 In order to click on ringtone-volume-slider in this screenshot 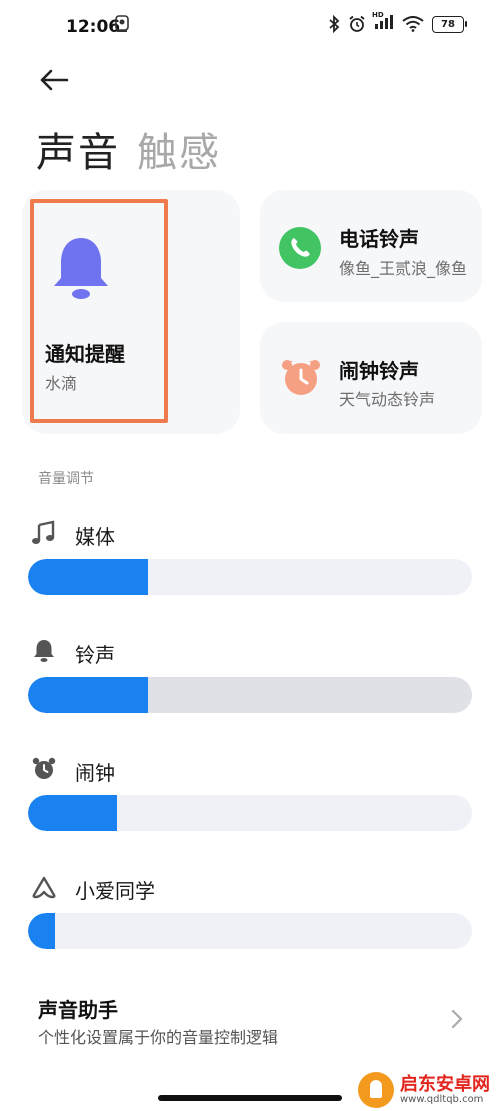, I will do `click(250, 695)`.